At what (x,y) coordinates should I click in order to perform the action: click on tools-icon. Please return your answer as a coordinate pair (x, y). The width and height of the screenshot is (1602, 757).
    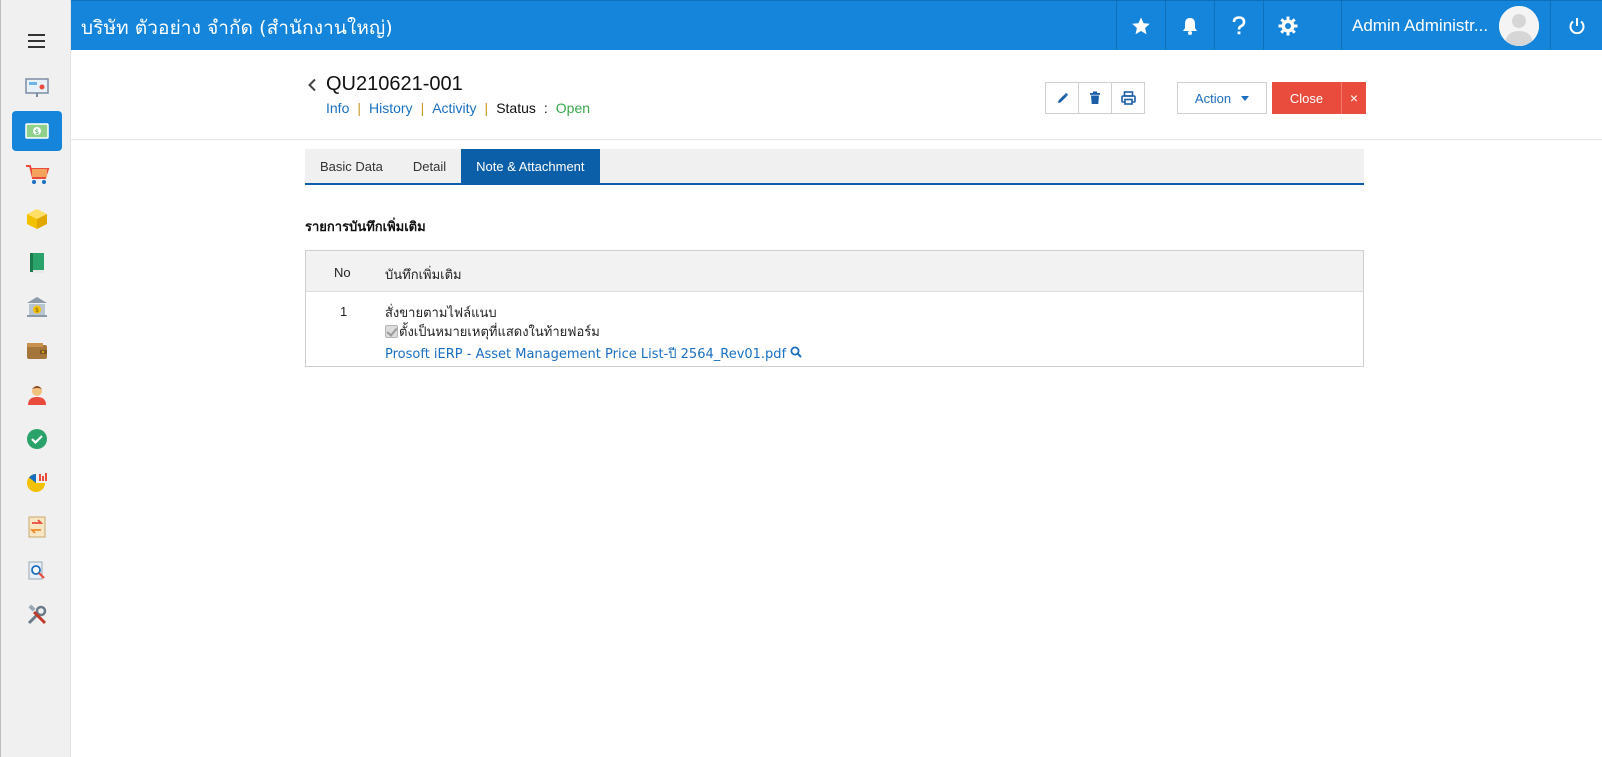
    Looking at the image, I should click on (37, 614).